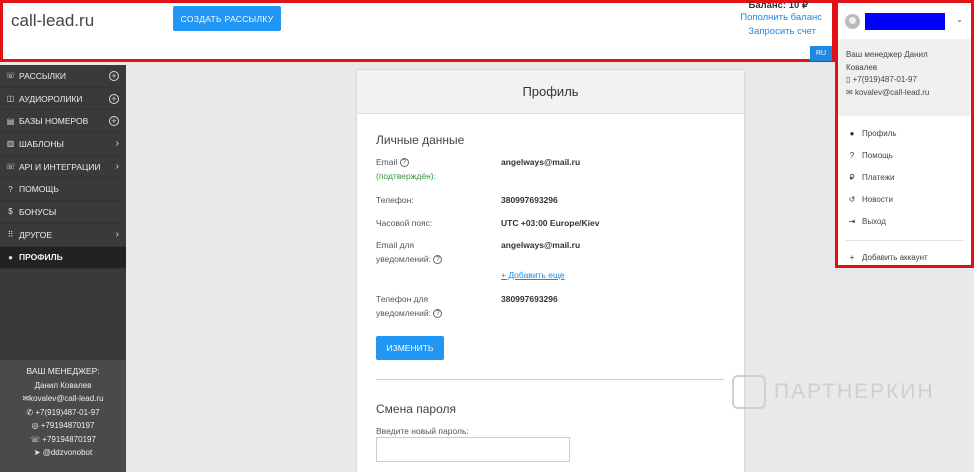  I want to click on sidebar-item-mailings: ☏ РАССЫЛКИ +, so click(63, 76).